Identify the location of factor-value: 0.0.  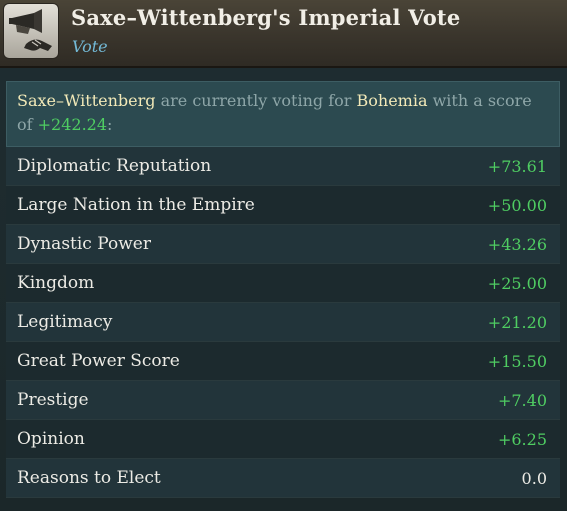
(534, 478).